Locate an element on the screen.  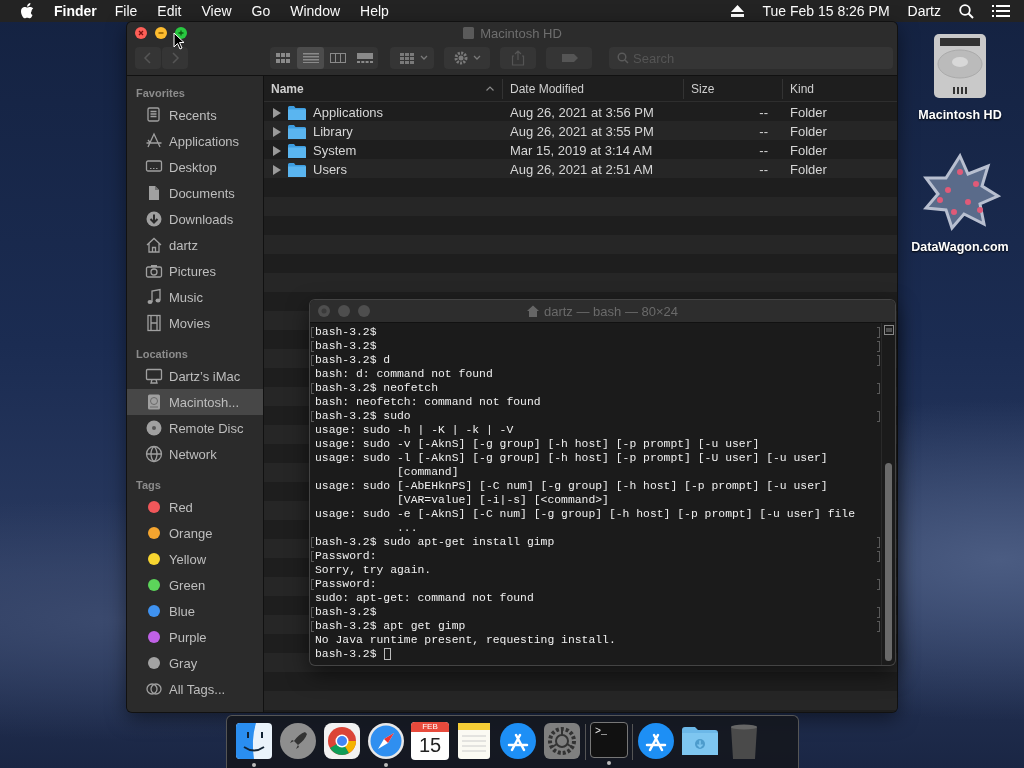
table-cell-text: Aug 26, 2021 at 2:51 AM is located at coordinates (582, 170).